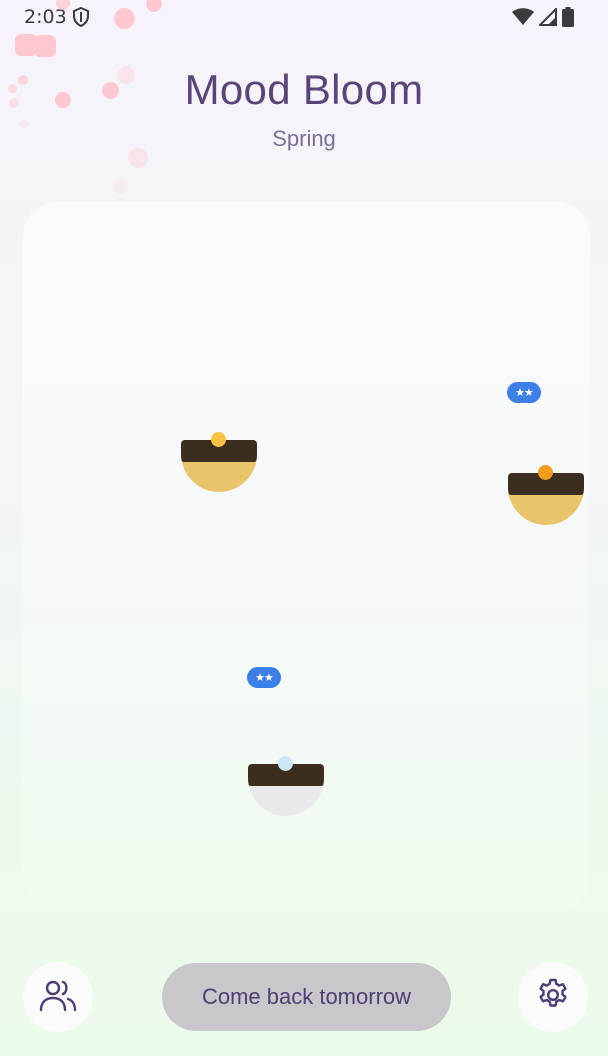 The height and width of the screenshot is (1056, 608). I want to click on friends-button, so click(58, 997).